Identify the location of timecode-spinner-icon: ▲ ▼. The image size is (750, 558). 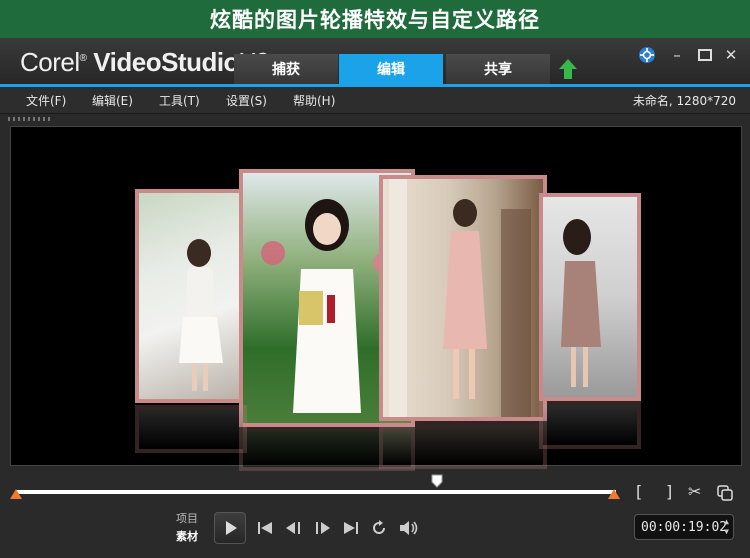
(726, 527).